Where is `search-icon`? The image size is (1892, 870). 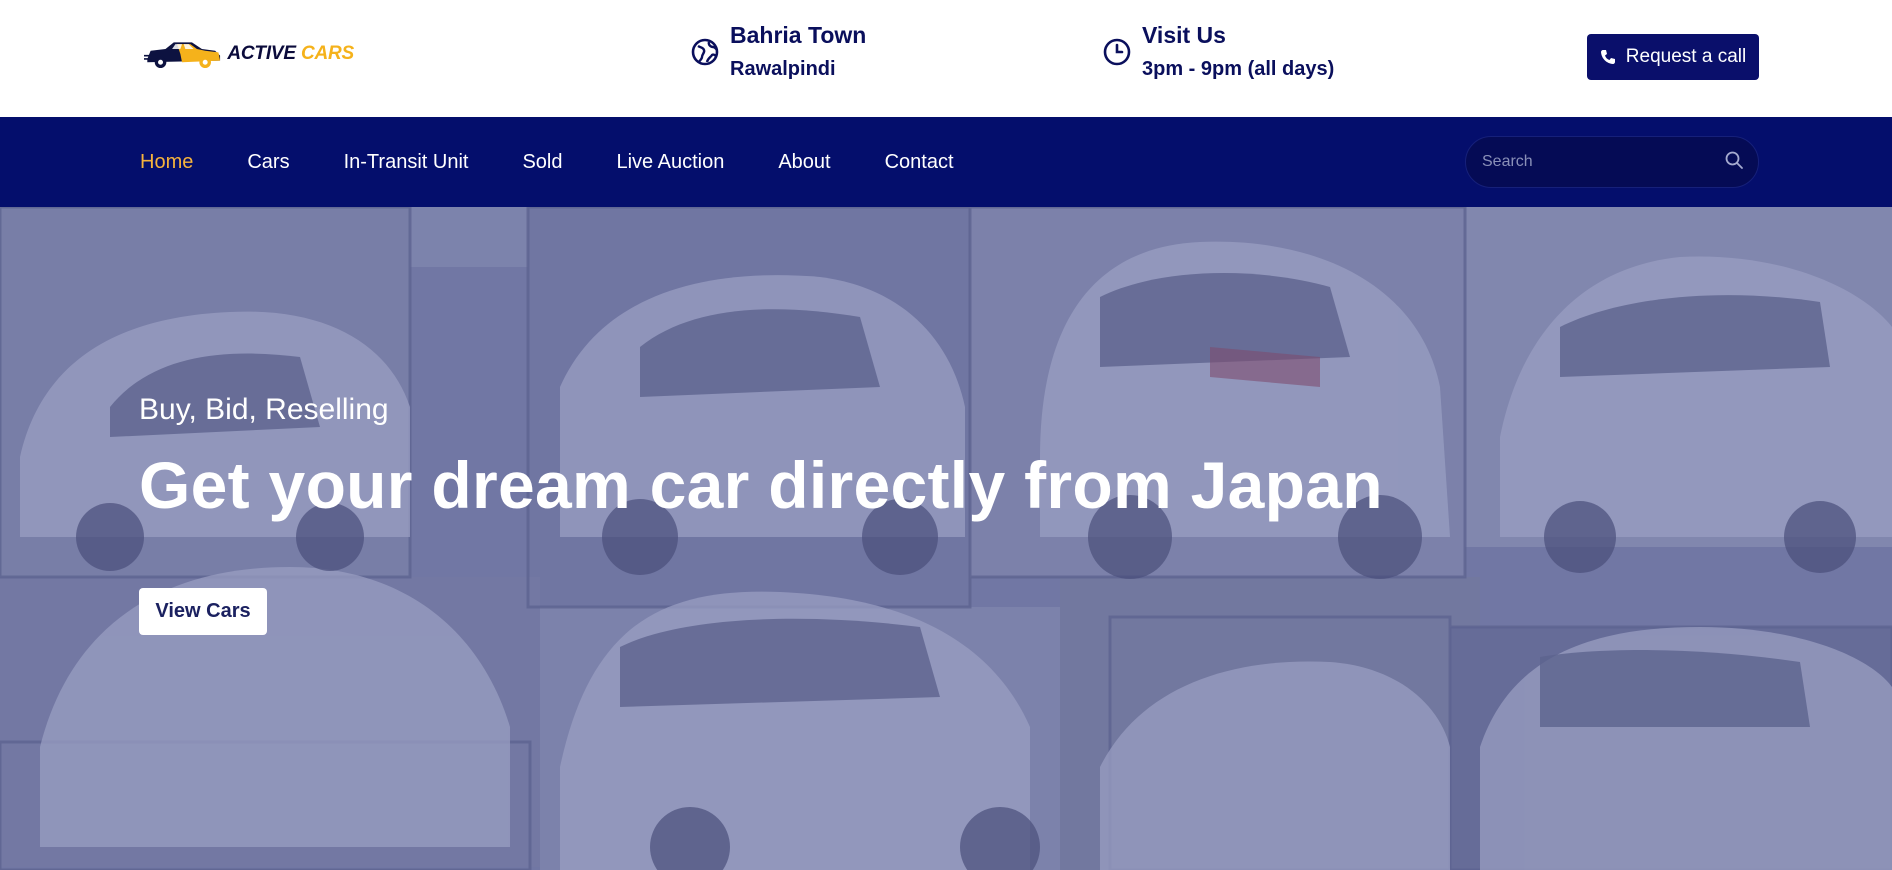
search-icon is located at coordinates (1734, 162).